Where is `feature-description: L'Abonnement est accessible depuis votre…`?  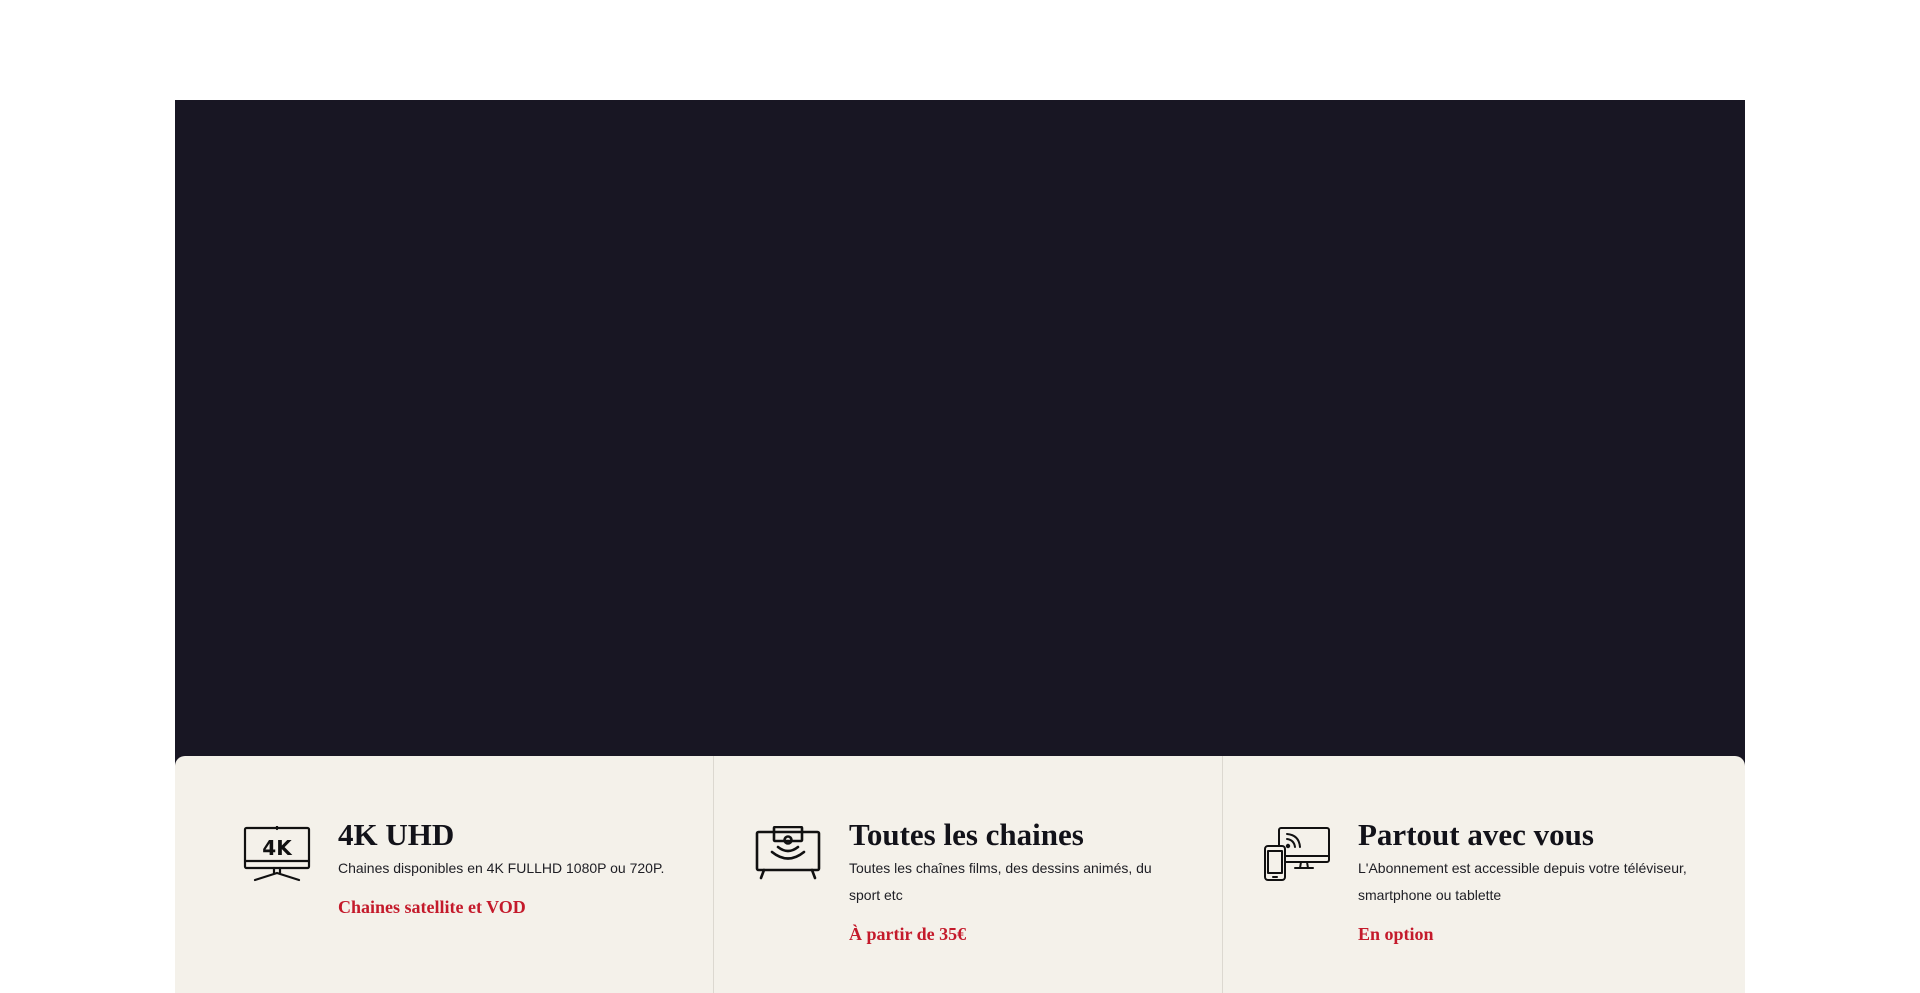
feature-description: L'Abonnement est accessible depuis votre… is located at coordinates (1522, 881).